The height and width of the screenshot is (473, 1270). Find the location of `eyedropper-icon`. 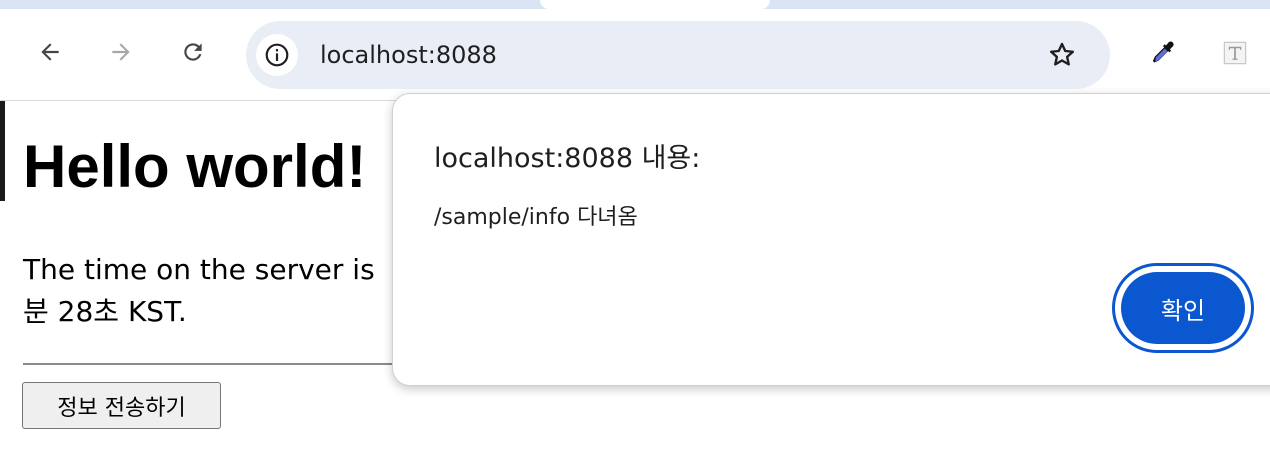

eyedropper-icon is located at coordinates (1163, 52).